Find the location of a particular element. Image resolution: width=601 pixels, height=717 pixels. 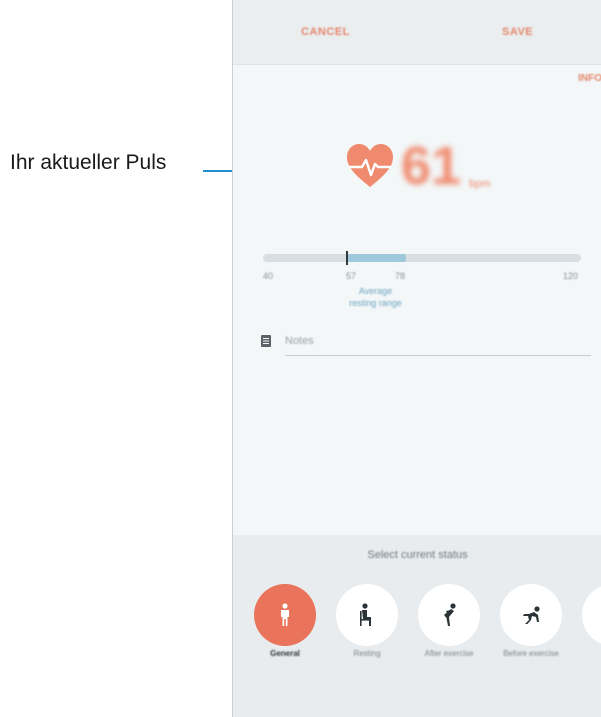

status-label-resting: Resting is located at coordinates (367, 653).